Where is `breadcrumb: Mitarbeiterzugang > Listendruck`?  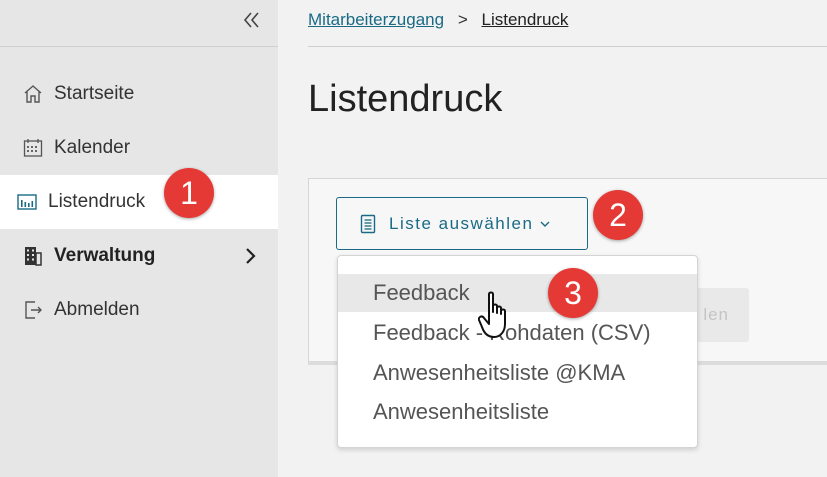 breadcrumb: Mitarbeiterzugang > Listendruck is located at coordinates (438, 20).